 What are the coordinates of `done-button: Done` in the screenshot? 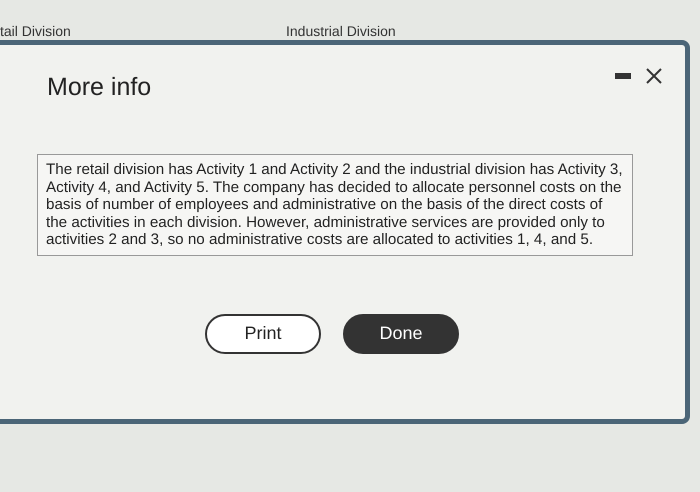 It's located at (401, 334).